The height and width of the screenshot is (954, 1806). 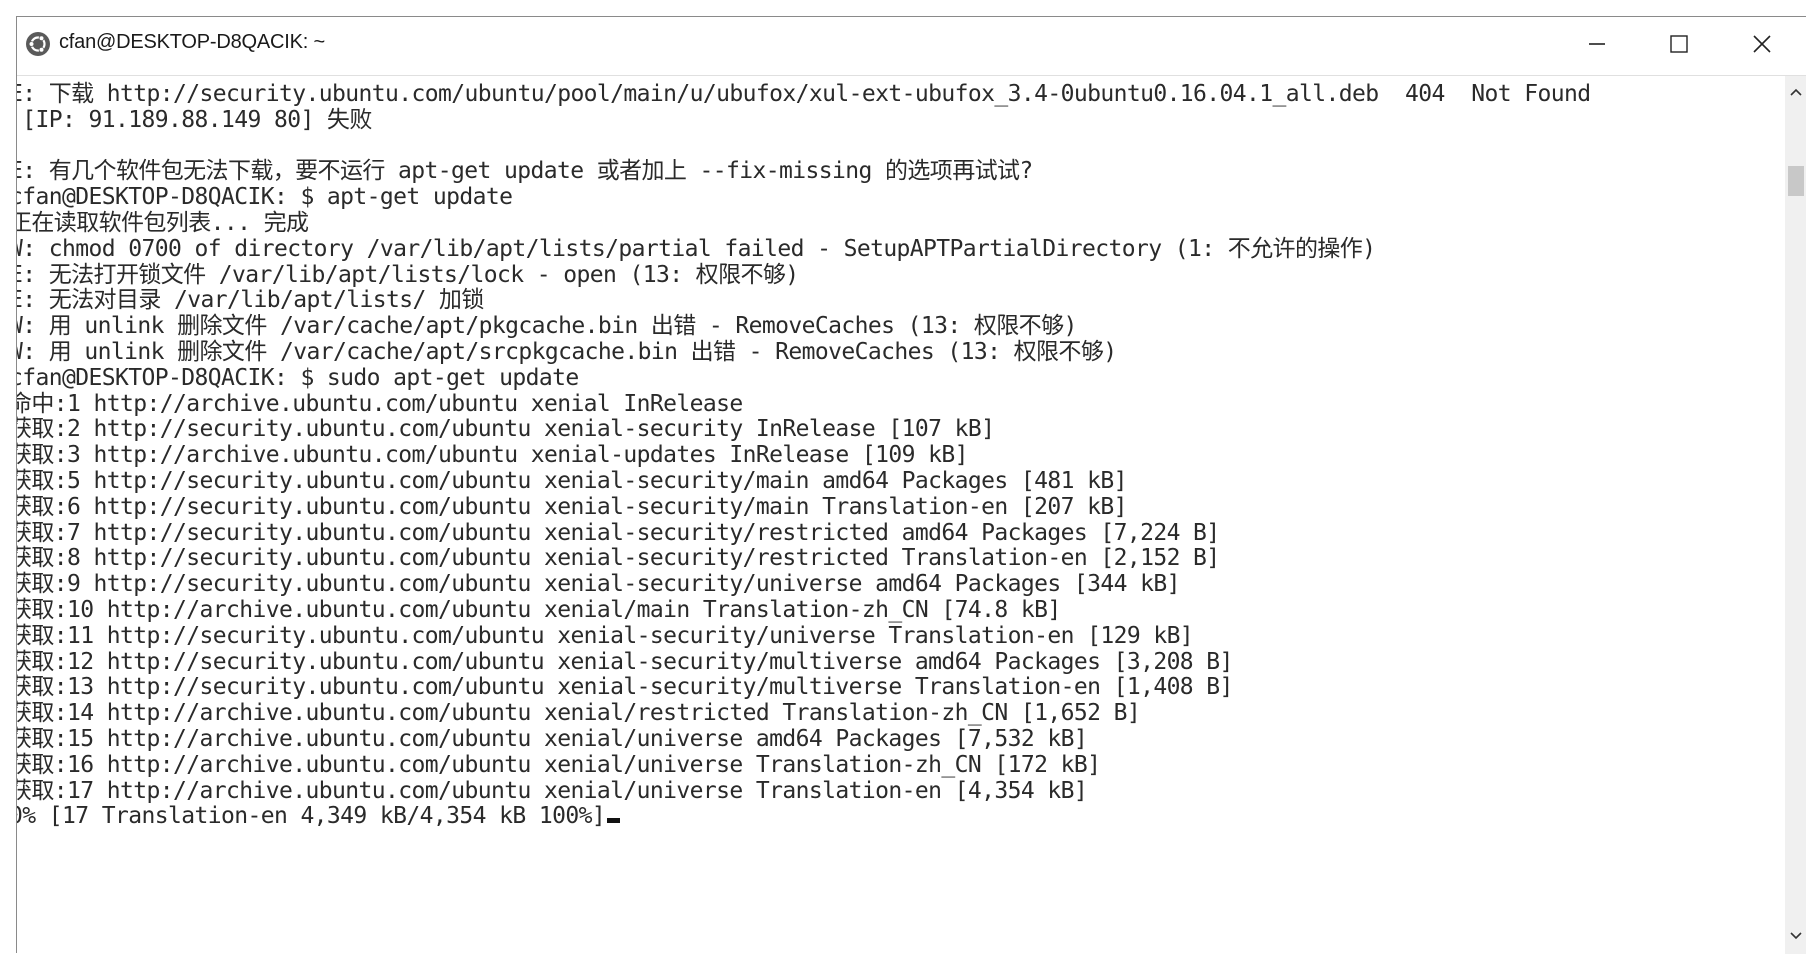 I want to click on text-cursor, so click(x=614, y=821).